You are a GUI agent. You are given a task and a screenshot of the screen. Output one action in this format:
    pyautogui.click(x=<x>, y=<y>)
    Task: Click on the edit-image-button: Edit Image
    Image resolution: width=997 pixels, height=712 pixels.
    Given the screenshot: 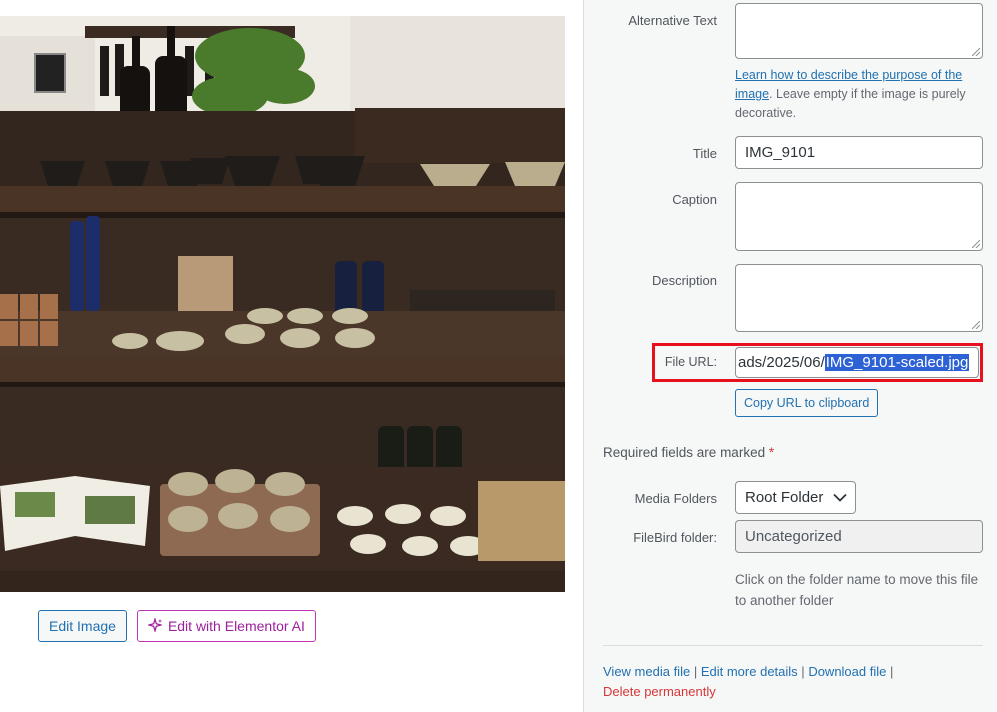 What is the action you would take?
    pyautogui.click(x=82, y=626)
    